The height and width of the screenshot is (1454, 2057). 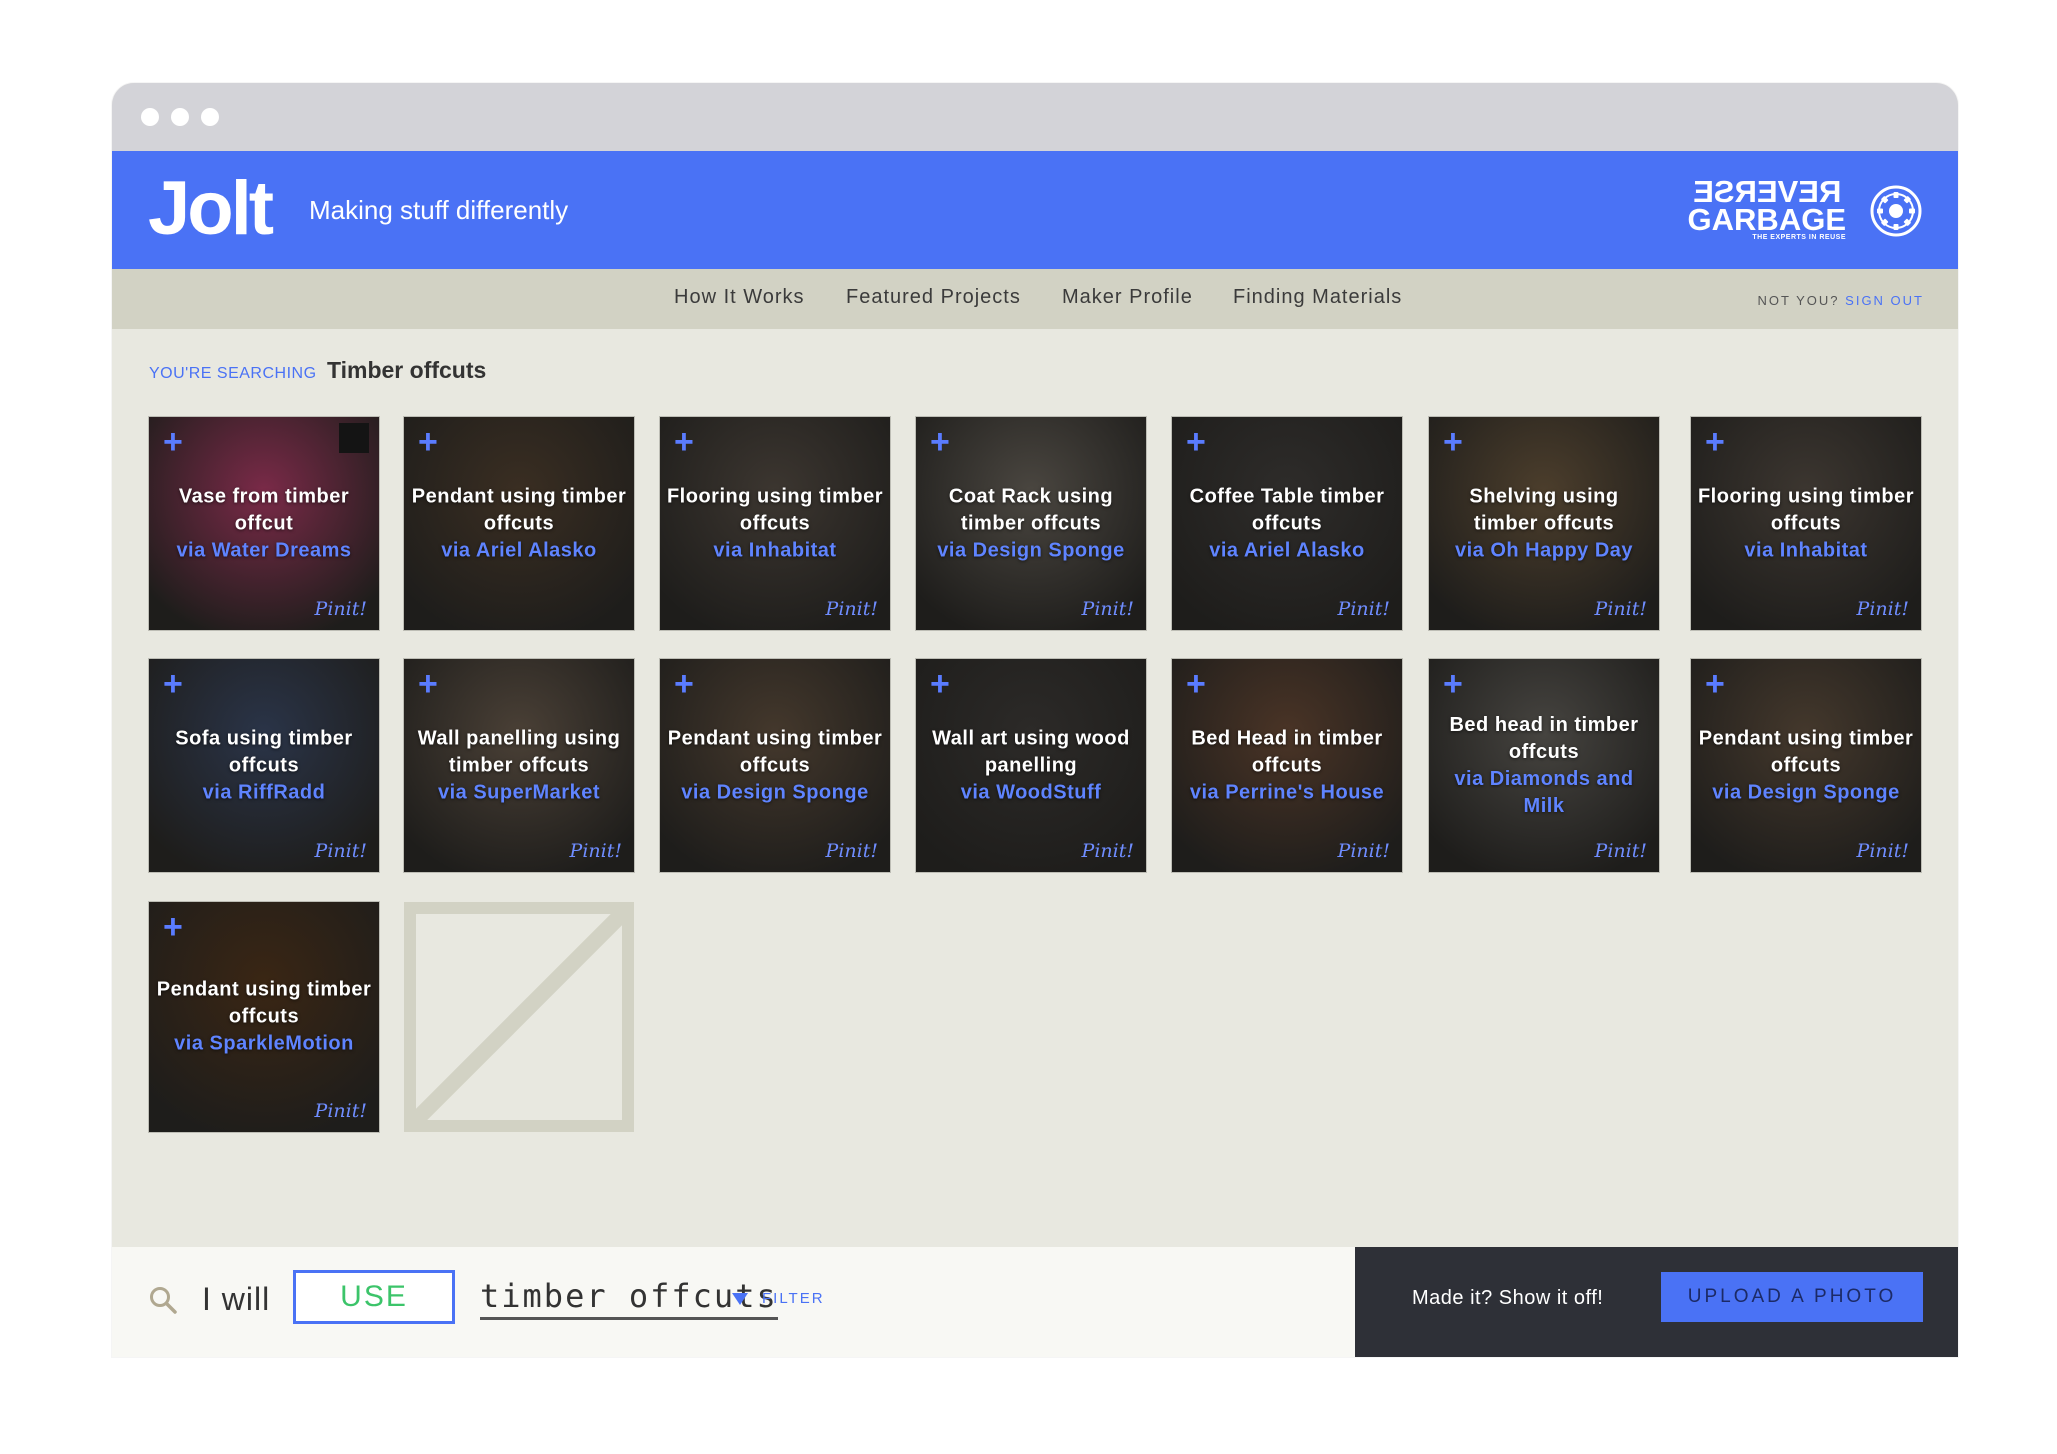 I want to click on tile-source-link: via RiffRadd, so click(x=264, y=792).